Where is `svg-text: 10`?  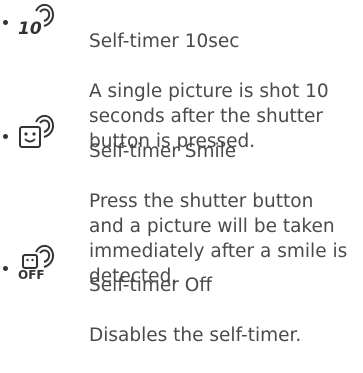
svg-text: 10 is located at coordinates (30, 29).